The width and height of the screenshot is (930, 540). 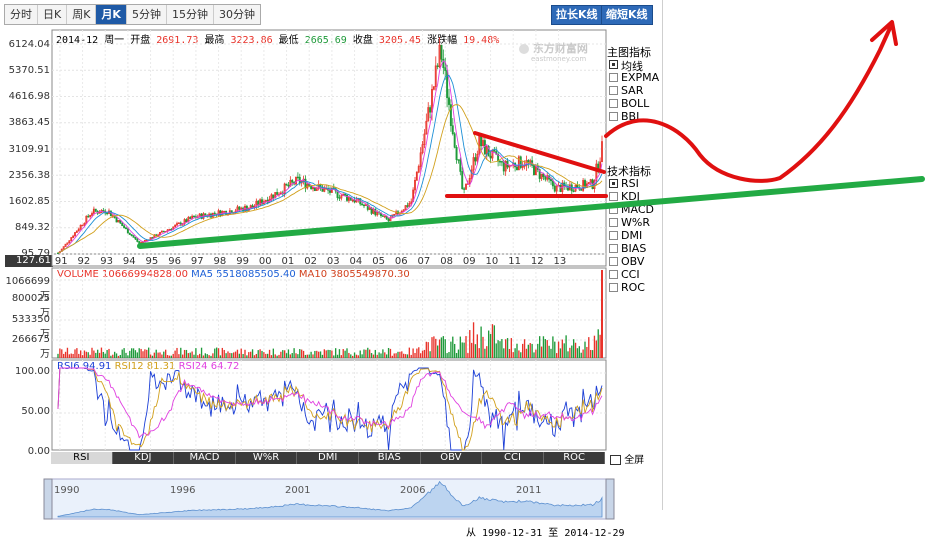 What do you see at coordinates (183, 490) in the screenshot?
I see `overview-year-label: 1996` at bounding box center [183, 490].